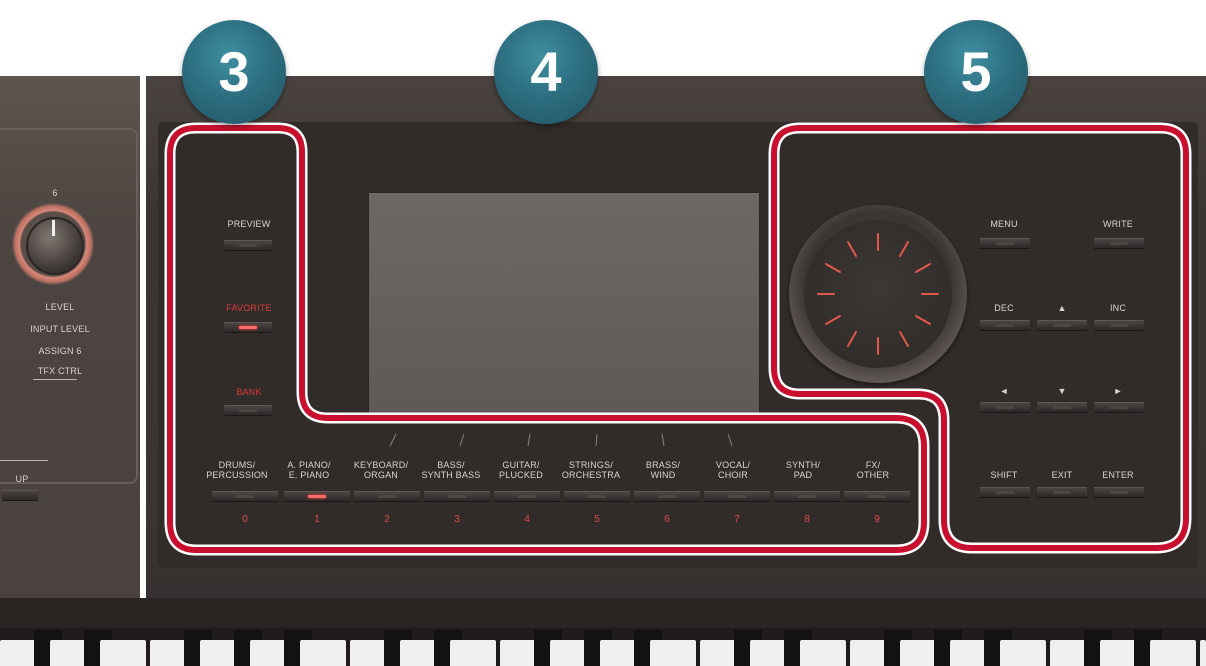 This screenshot has width=1206, height=666. Describe the element at coordinates (234, 72) in the screenshot. I see `callout-badge-3: 3` at that location.